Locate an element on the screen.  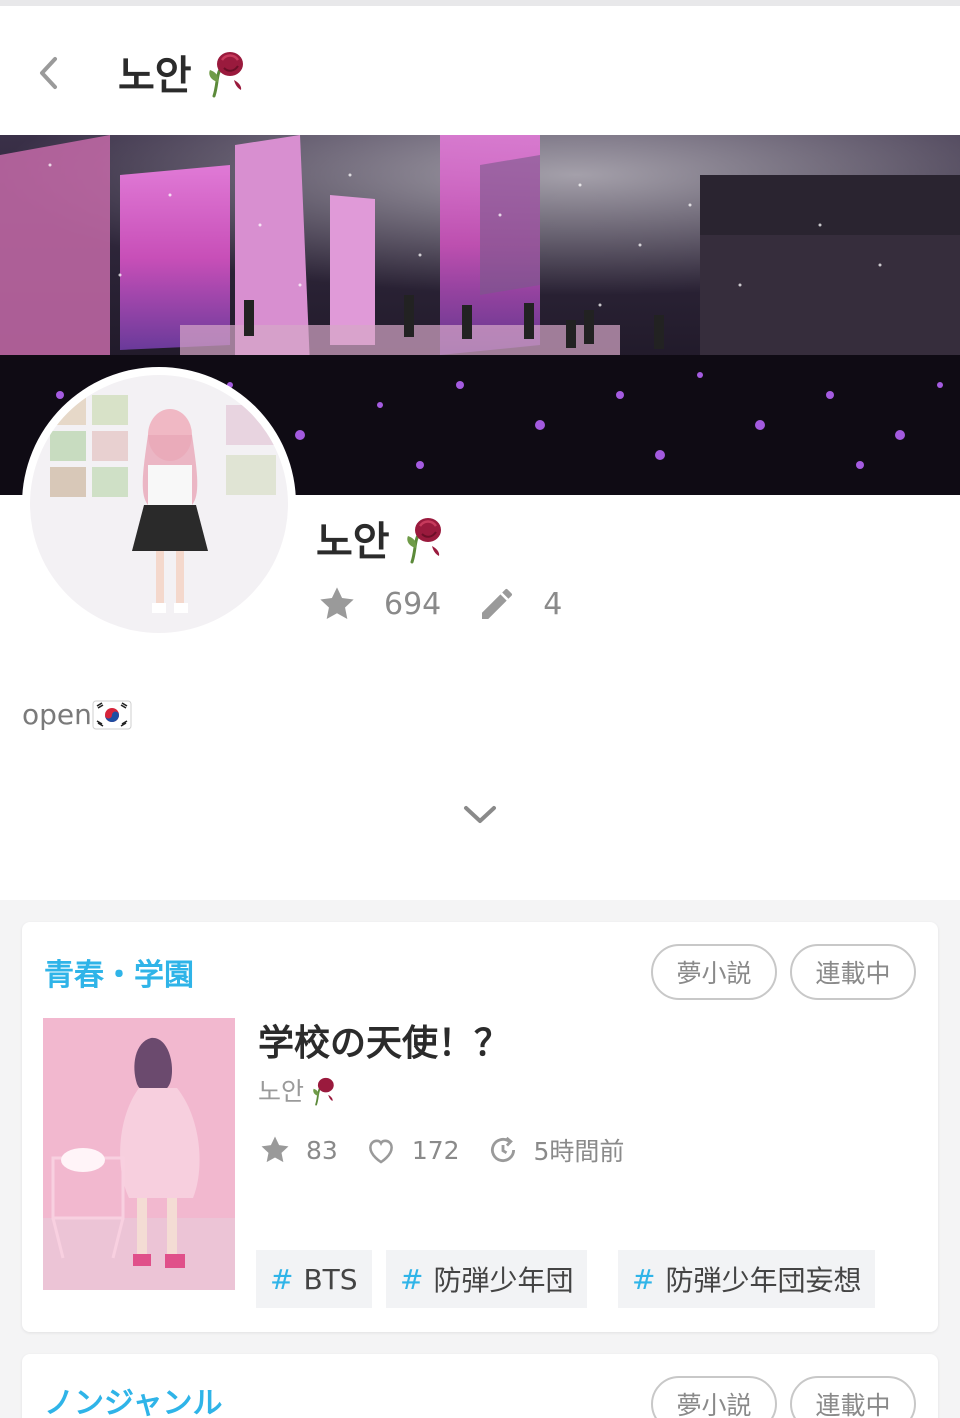
profile-name-text: 노안 is located at coordinates (353, 542).